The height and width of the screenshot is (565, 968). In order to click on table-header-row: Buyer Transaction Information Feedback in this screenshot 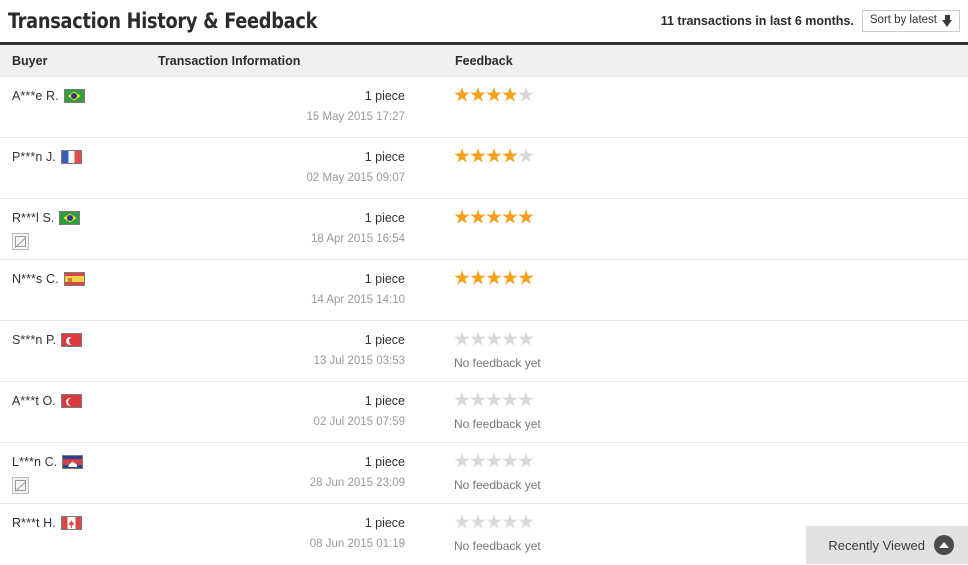, I will do `click(484, 61)`.